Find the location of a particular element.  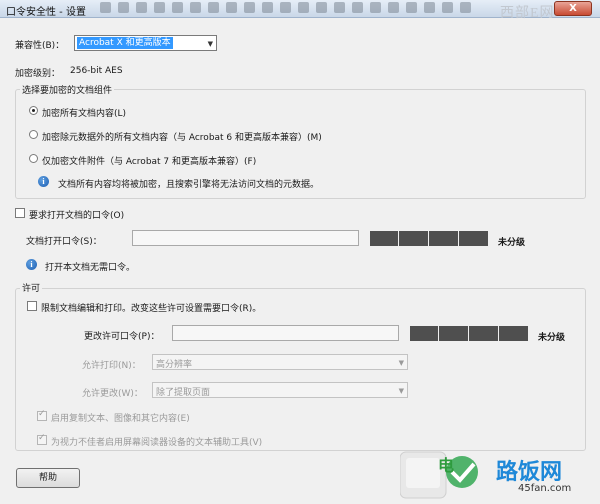

background-toolbar is located at coordinates (285, 7).